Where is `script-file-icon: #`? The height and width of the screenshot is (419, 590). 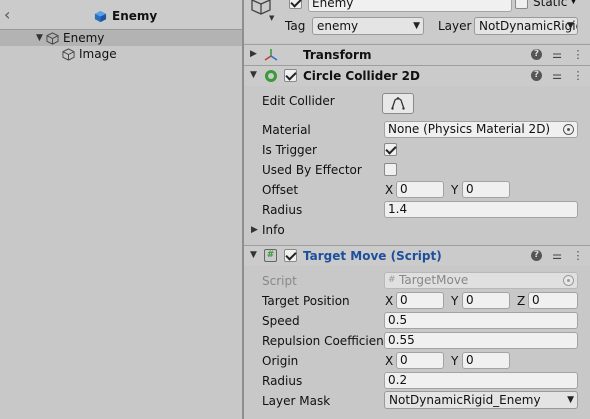 script-file-icon: # is located at coordinates (392, 280).